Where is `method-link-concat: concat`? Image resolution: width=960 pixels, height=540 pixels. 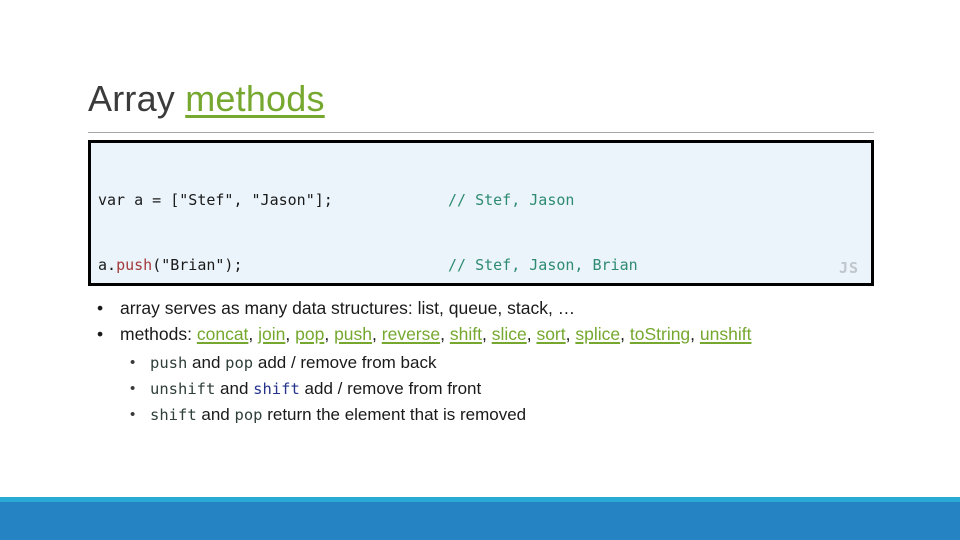 method-link-concat: concat is located at coordinates (223, 334).